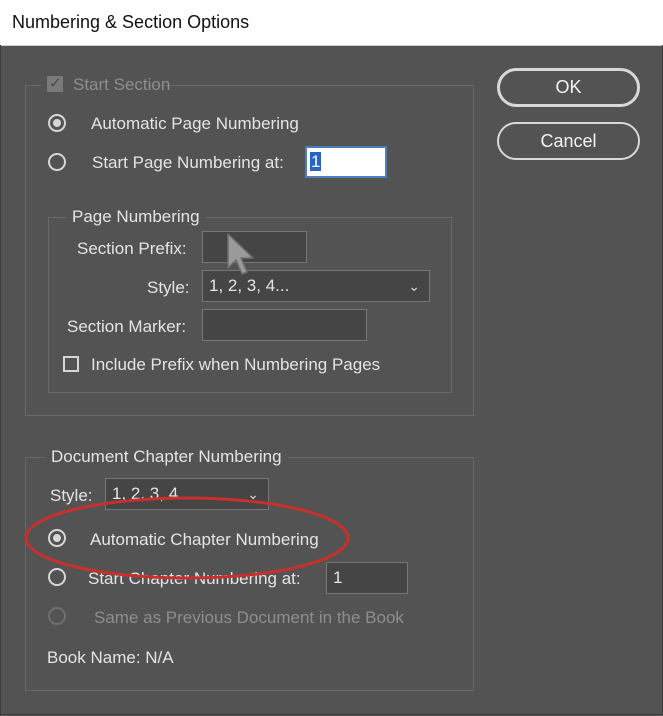 This screenshot has width=663, height=716. Describe the element at coordinates (122, 84) in the screenshot. I see `start-section-label: Start Section` at that location.